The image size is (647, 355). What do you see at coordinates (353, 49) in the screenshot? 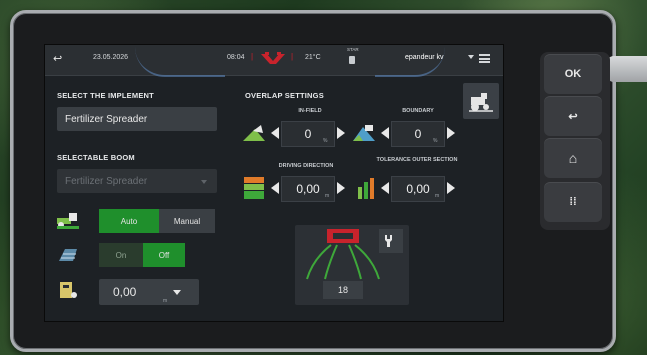
I see `status-small-text: STAR` at bounding box center [353, 49].